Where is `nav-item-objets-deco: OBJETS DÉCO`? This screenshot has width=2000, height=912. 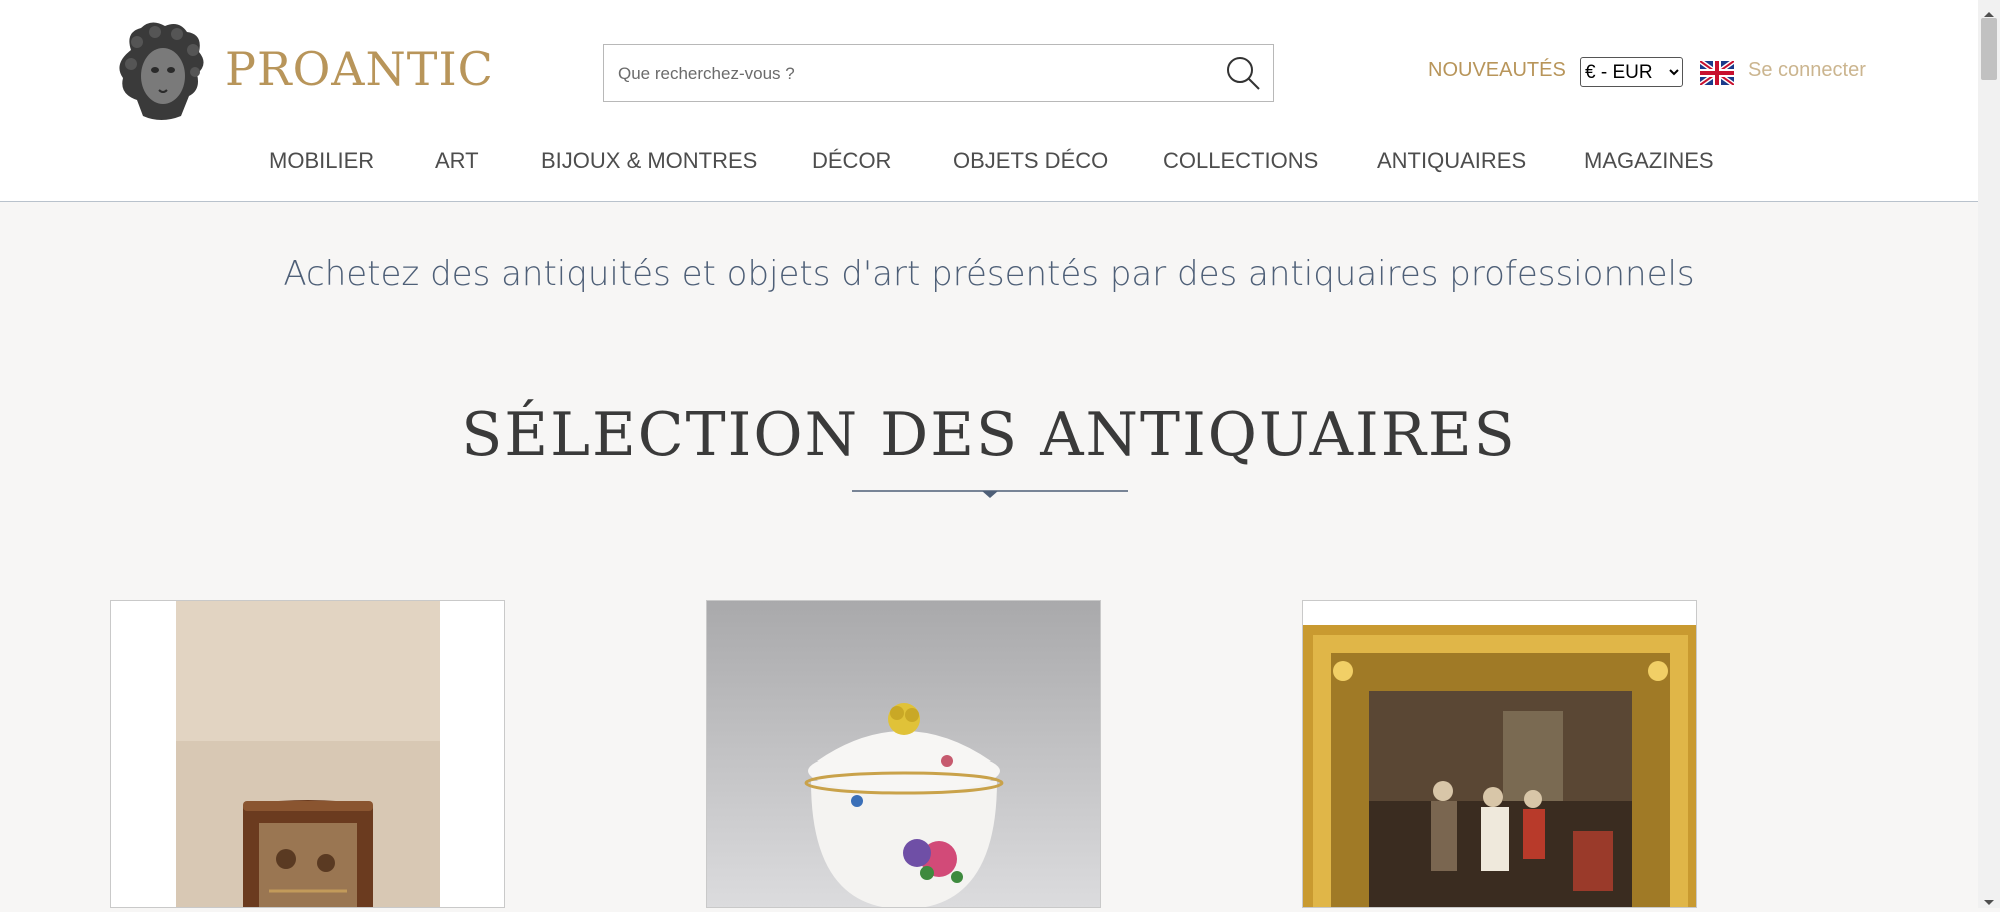 nav-item-objets-deco: OBJETS DÉCO is located at coordinates (1030, 161).